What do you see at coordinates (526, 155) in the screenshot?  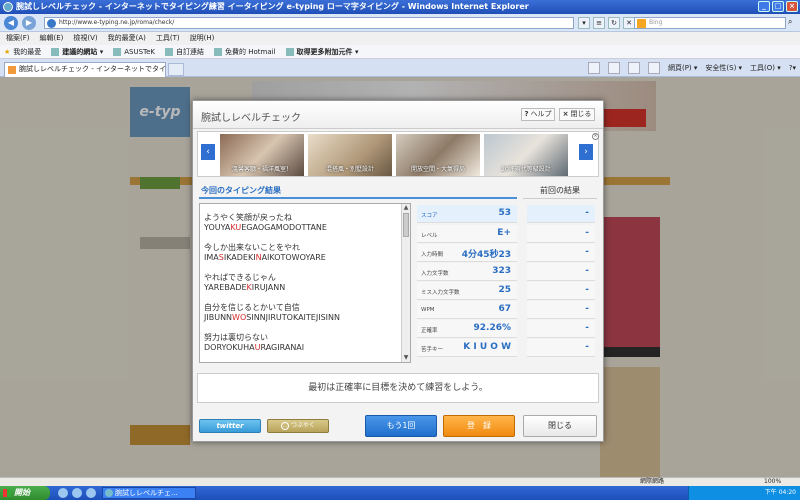 I see `carousel-slide: 20坪現代等級設計` at bounding box center [526, 155].